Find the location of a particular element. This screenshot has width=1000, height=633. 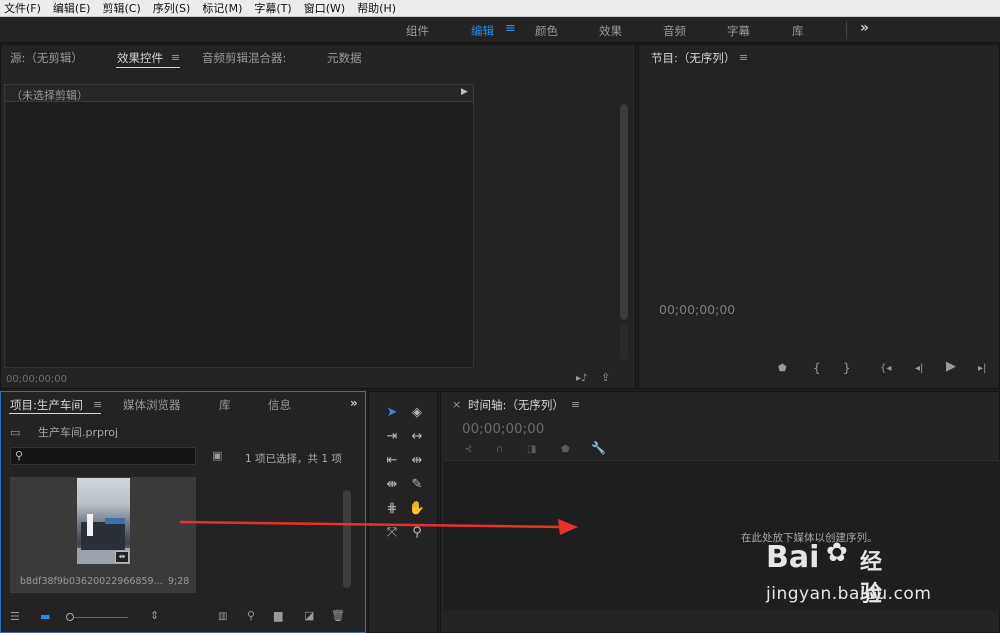

project-file-name: 生产车间.prproj is located at coordinates (78, 432).